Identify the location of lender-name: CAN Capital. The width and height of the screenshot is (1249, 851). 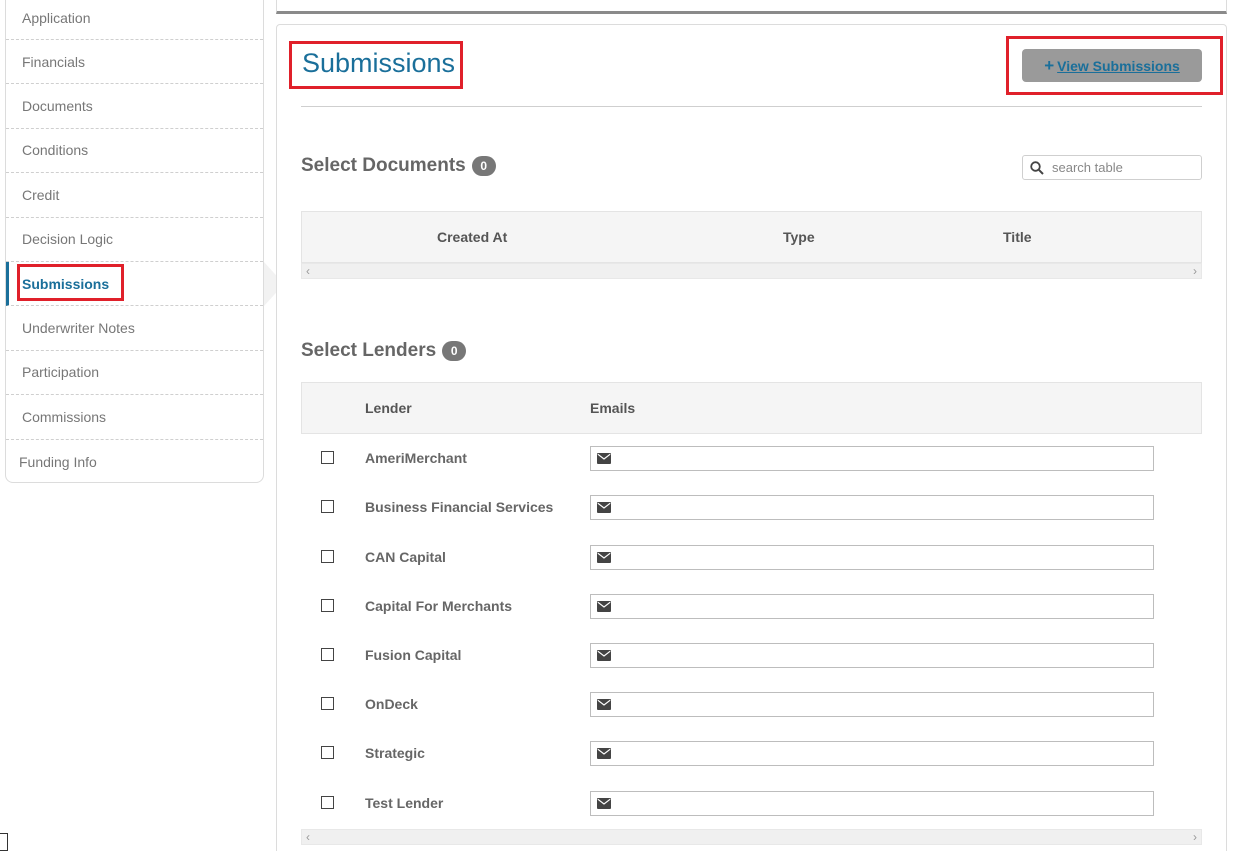
(405, 557).